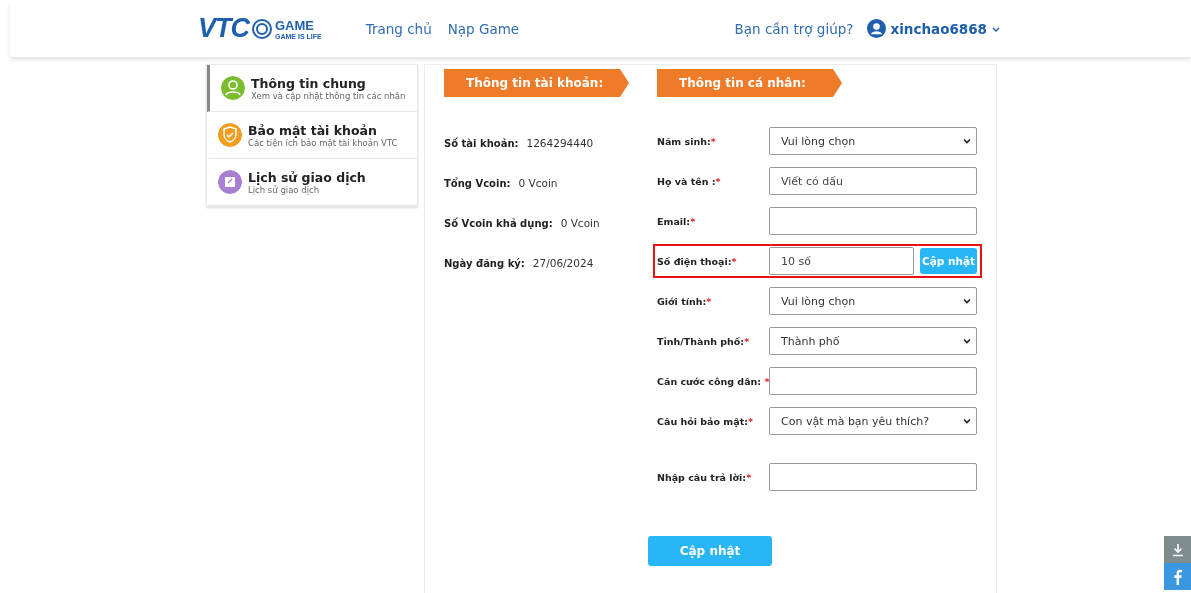 The width and height of the screenshot is (1191, 593). What do you see at coordinates (477, 183) in the screenshot?
I see `field-label: Tổng Vcoin:` at bounding box center [477, 183].